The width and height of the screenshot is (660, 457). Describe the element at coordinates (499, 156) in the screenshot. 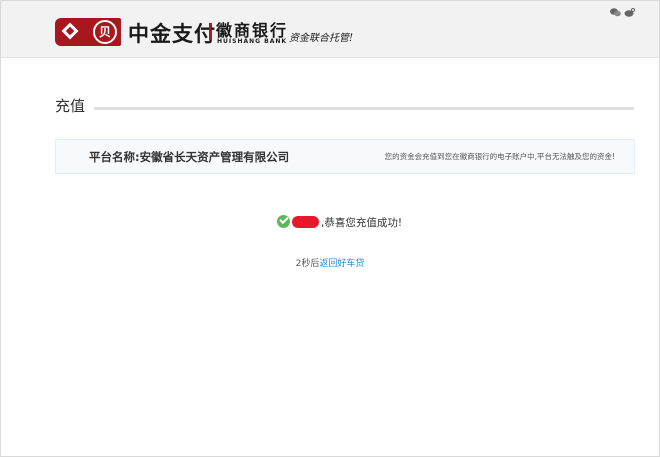

I see `fund-safety-note: 您的资金会充值到您在徽商银行的电子账户中,平台无法触及您的资金!` at that location.